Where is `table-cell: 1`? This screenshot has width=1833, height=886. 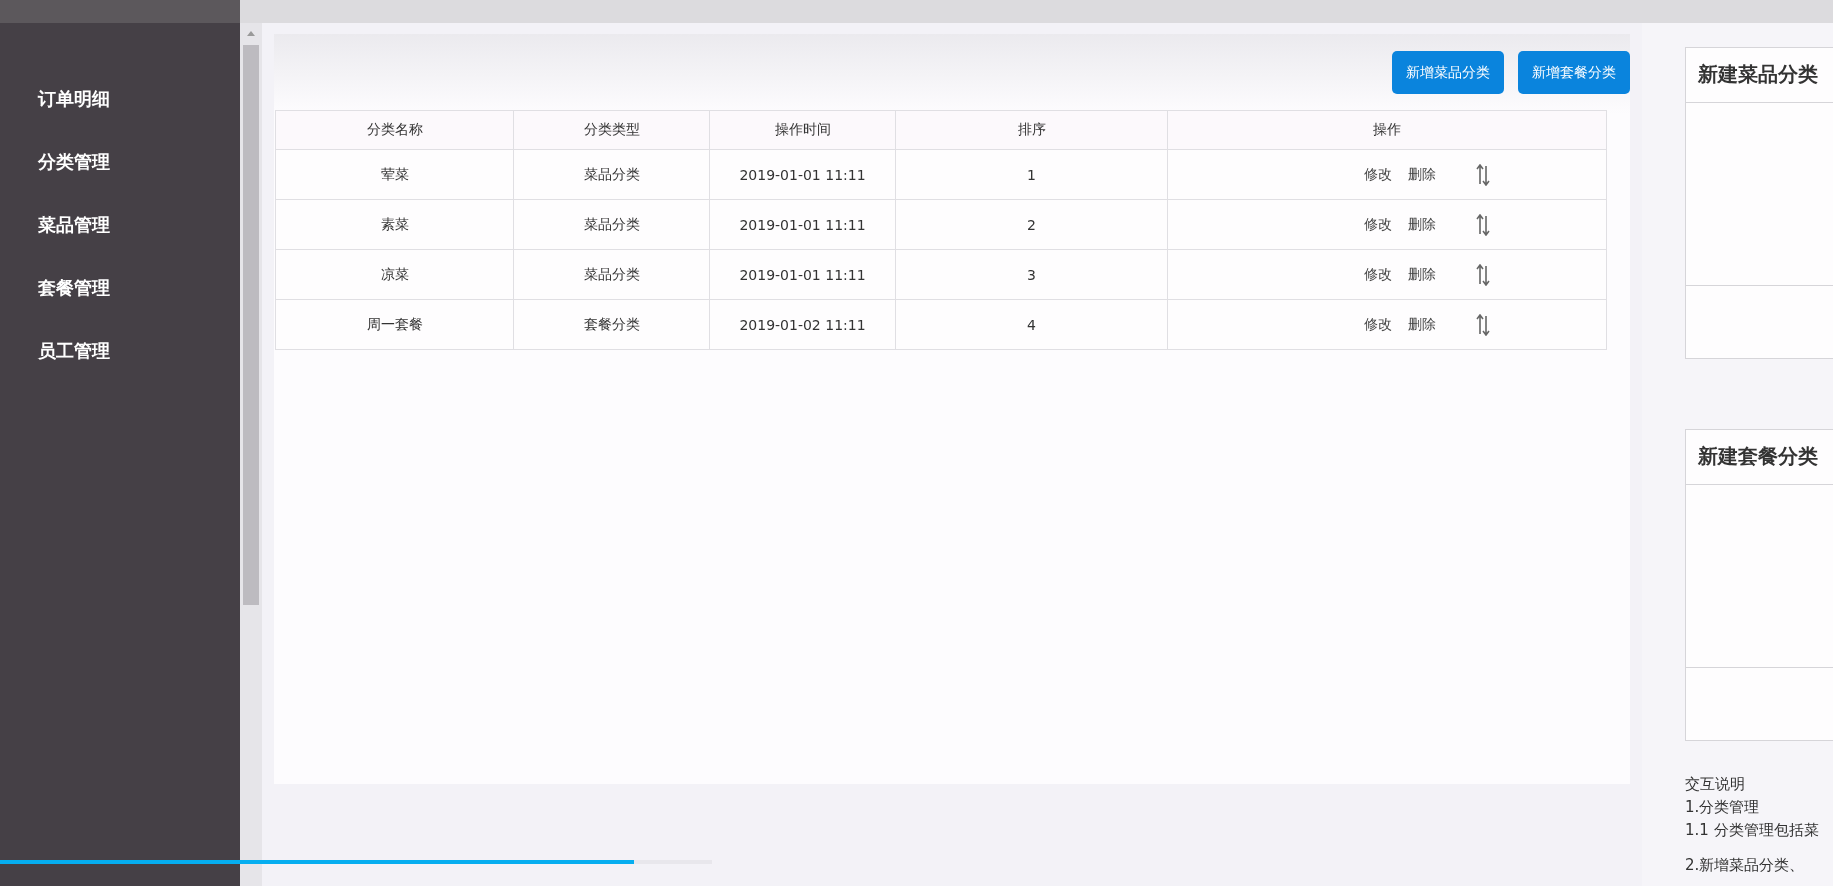
table-cell: 1 is located at coordinates (1031, 174).